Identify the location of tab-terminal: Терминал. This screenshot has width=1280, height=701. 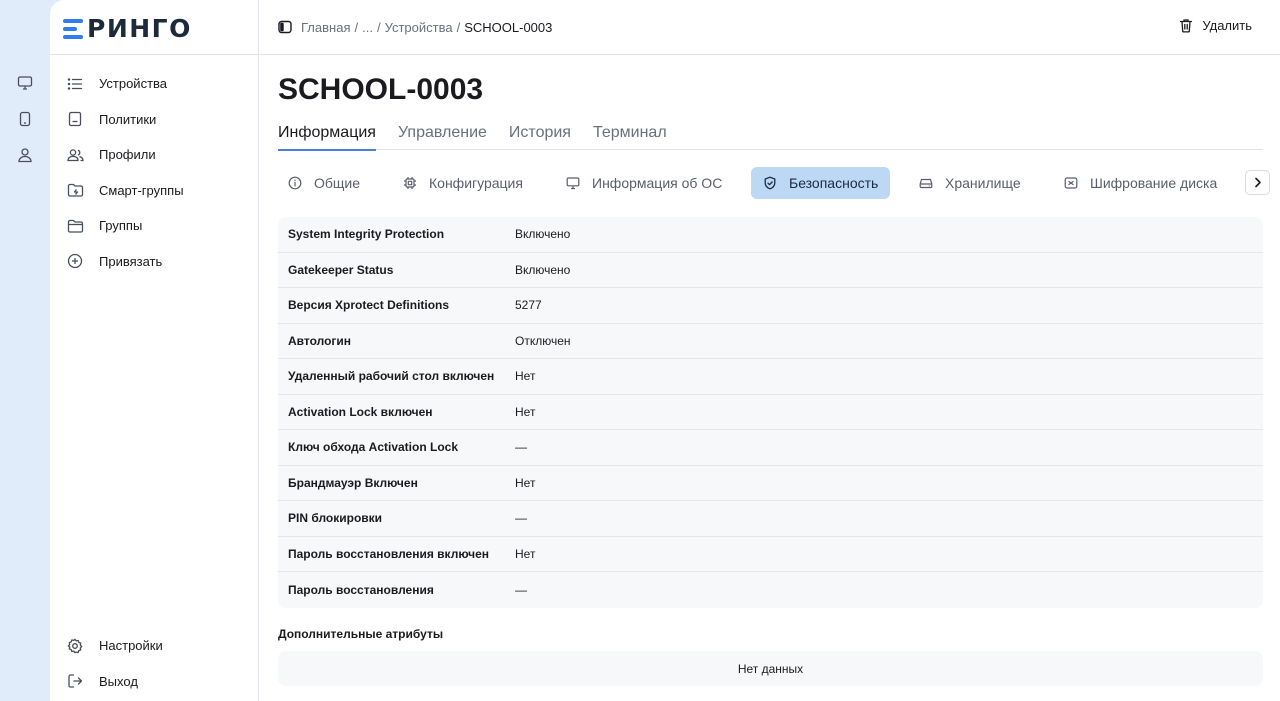
(630, 137).